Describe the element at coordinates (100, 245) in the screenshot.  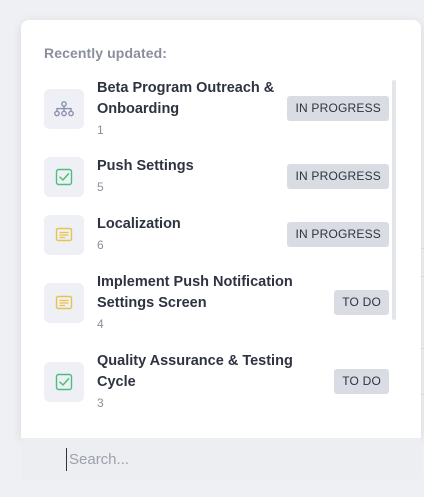
I see `item-count: 6` at that location.